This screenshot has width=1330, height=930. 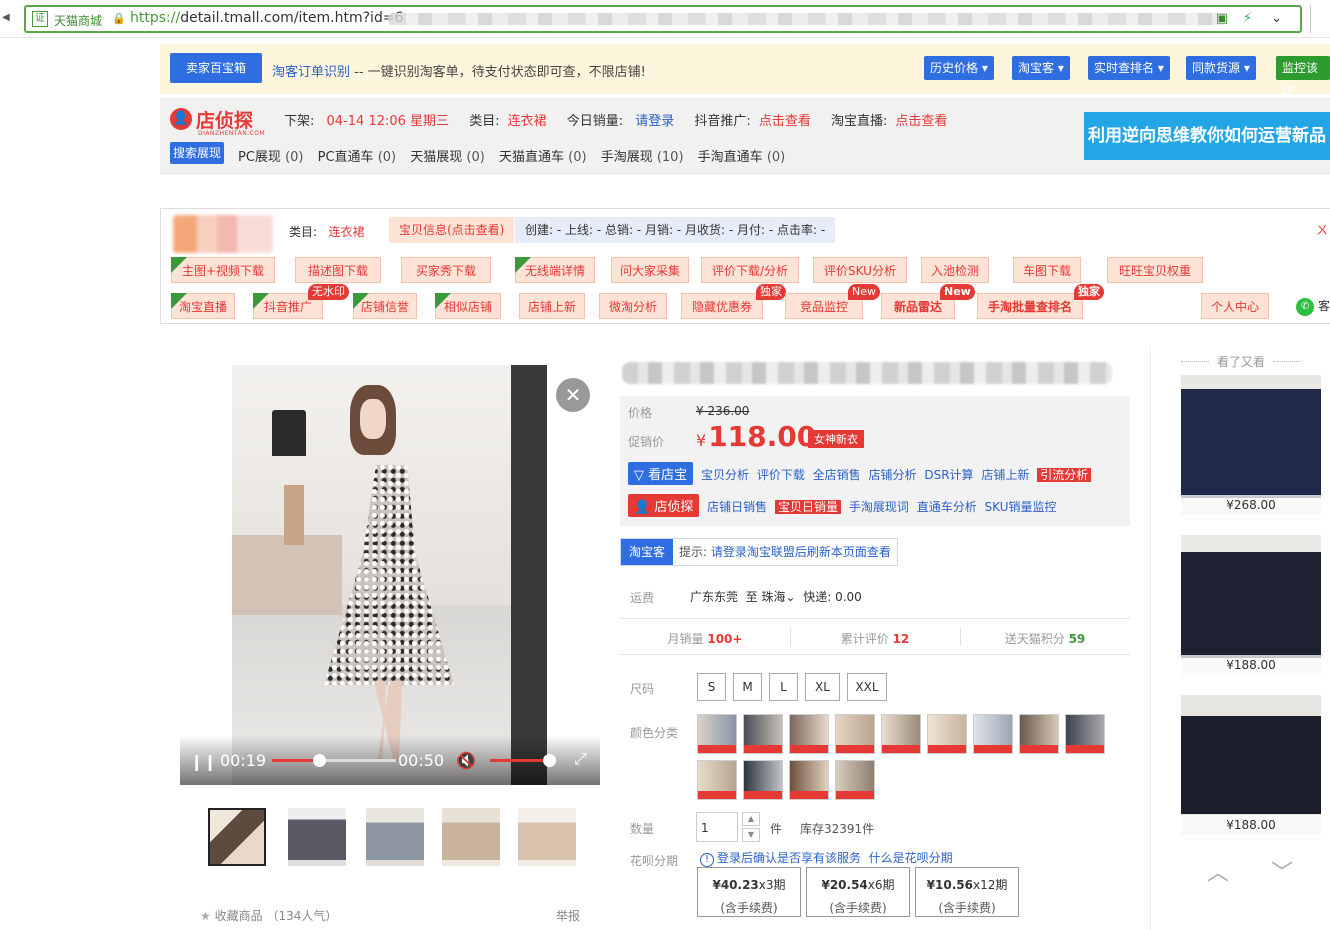 I want to click on tool-hidden-coupon: 隐藏优惠券 独家, so click(x=733, y=301).